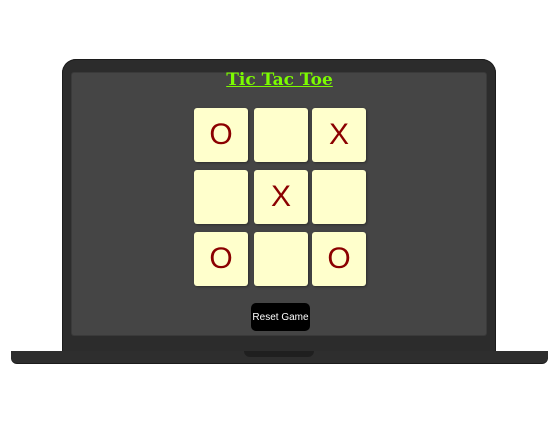 The height and width of the screenshot is (447, 559). Describe the element at coordinates (221, 197) in the screenshot. I see `board-cell-r2-c1` at that location.